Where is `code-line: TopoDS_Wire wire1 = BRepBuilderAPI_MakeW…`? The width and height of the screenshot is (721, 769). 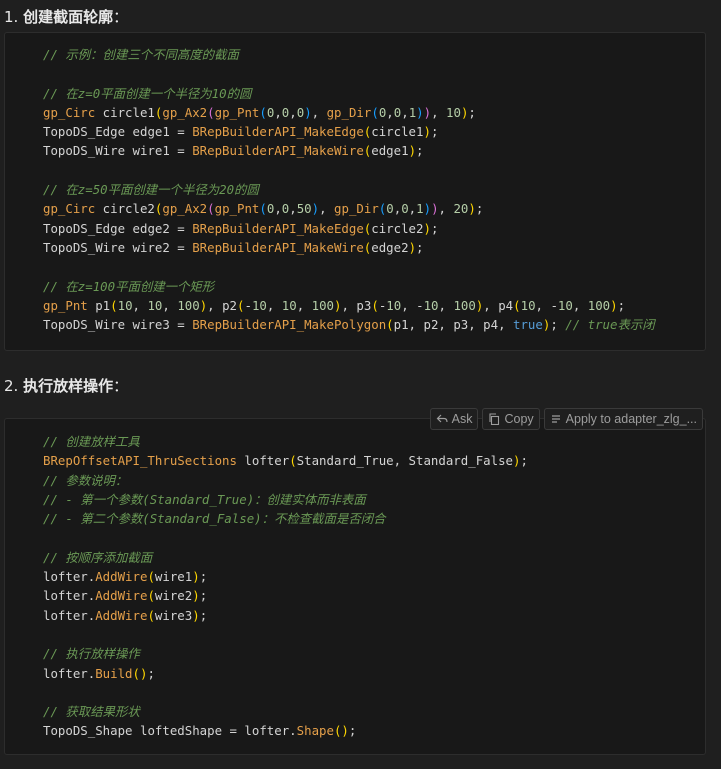
code-line: TopoDS_Wire wire1 = BRepBuilderAPI_MakeW… is located at coordinates (233, 151).